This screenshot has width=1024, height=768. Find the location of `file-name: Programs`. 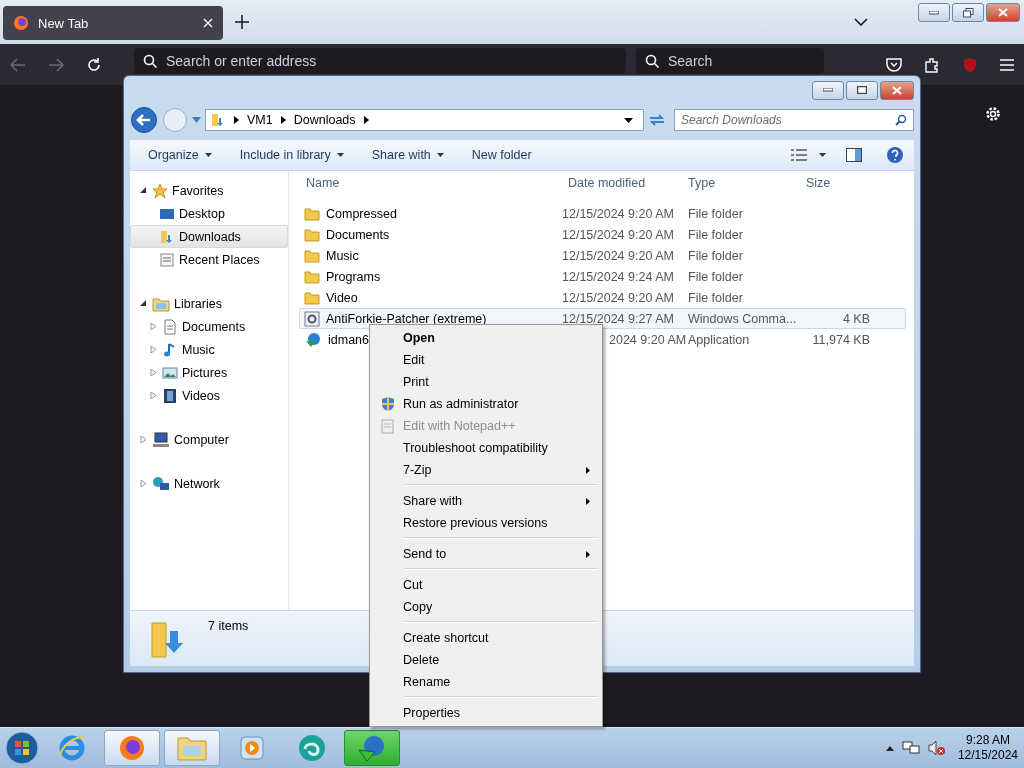

file-name: Programs is located at coordinates (353, 276).